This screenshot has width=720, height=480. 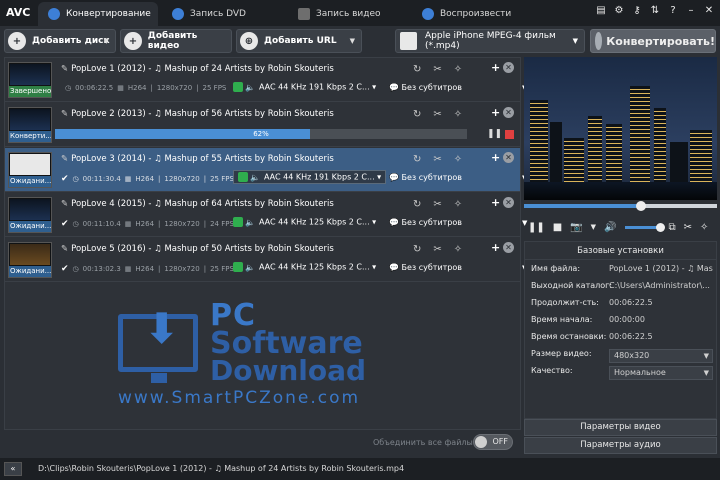 What do you see at coordinates (182, 179) in the screenshot?
I see `resolution: 1280x720` at bounding box center [182, 179].